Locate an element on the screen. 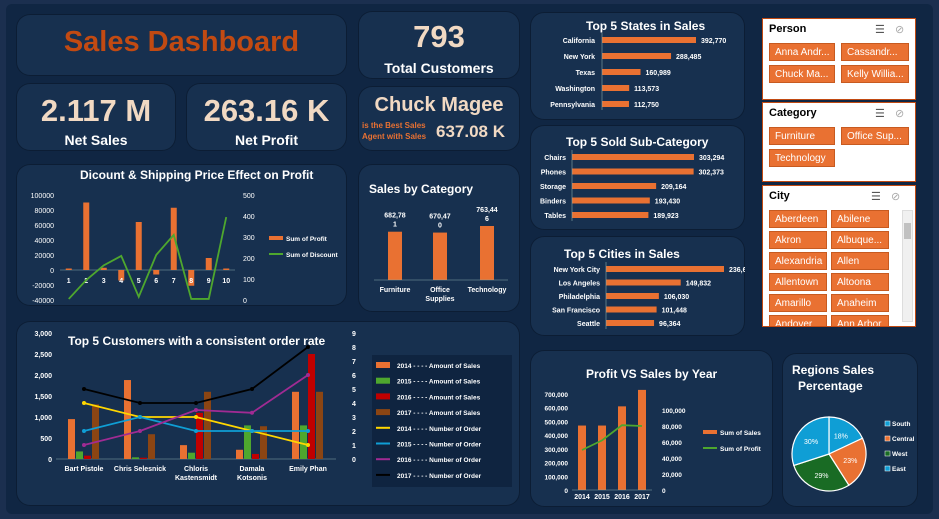  best-agent-caption-1: is the Best Sales is located at coordinates (394, 125).